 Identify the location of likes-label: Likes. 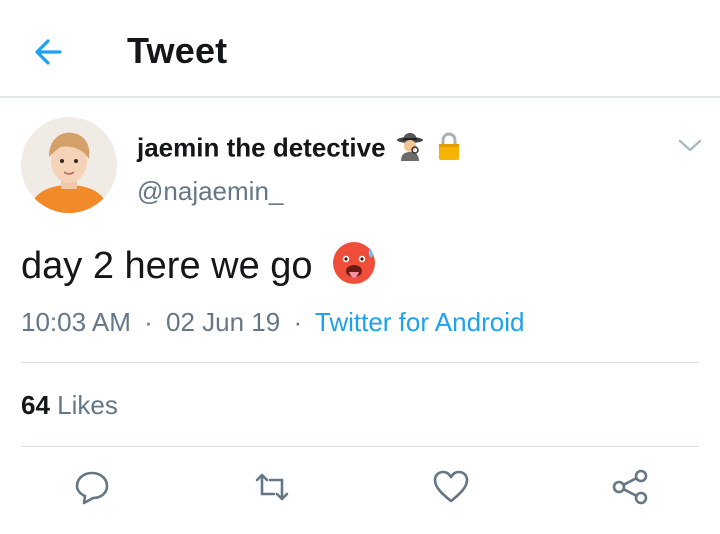
(87, 405).